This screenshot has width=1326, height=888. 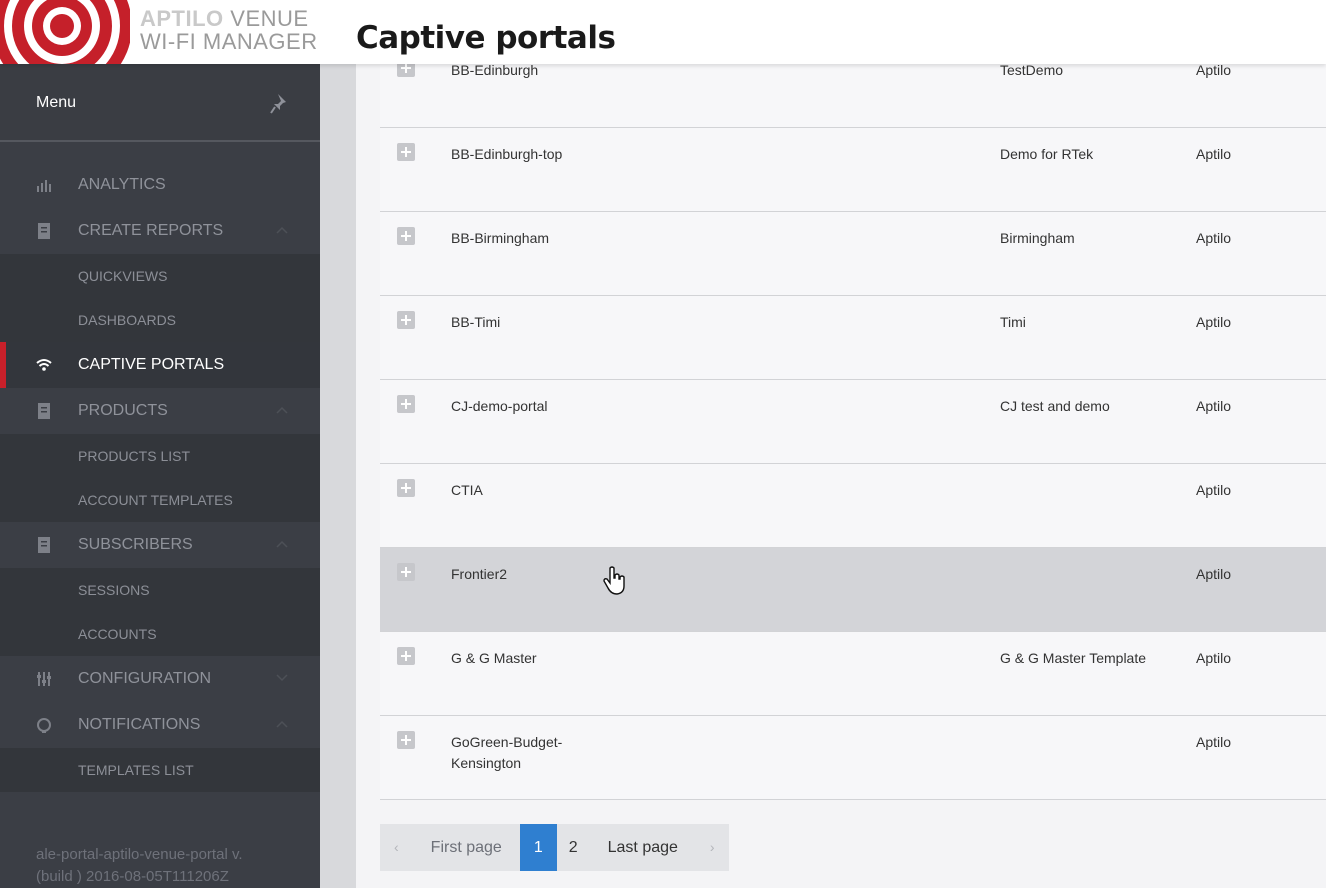 What do you see at coordinates (266, 18) in the screenshot?
I see `logo-brand-rest: VENUE` at bounding box center [266, 18].